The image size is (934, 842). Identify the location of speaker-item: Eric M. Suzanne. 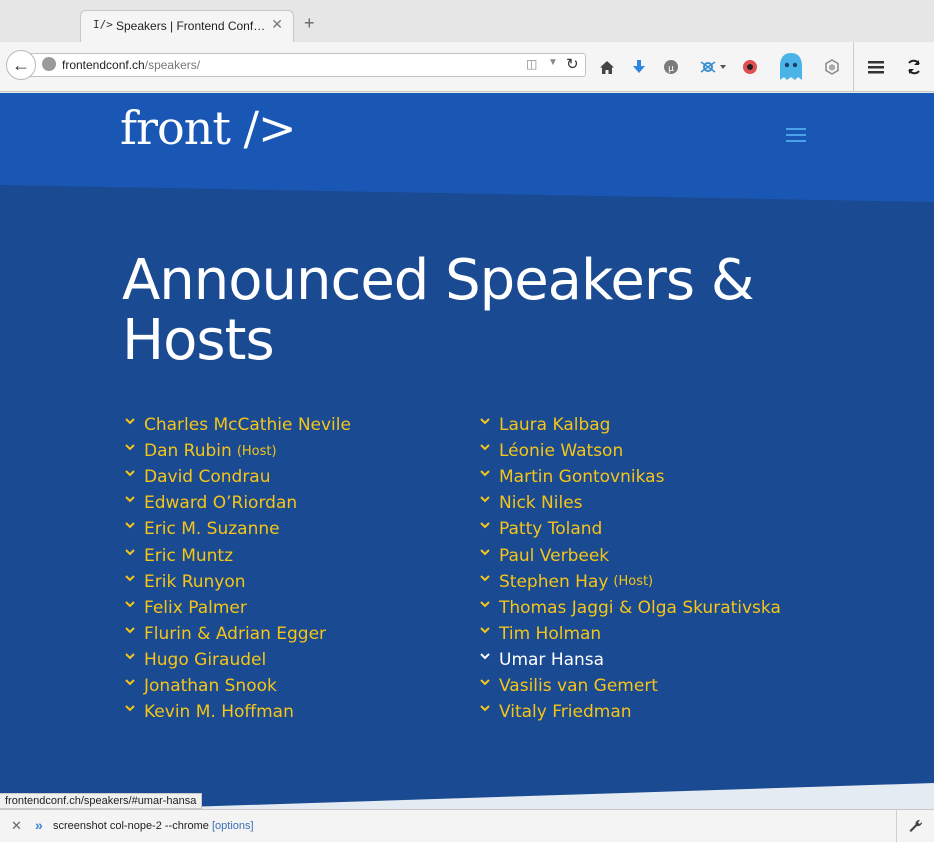
(236, 529).